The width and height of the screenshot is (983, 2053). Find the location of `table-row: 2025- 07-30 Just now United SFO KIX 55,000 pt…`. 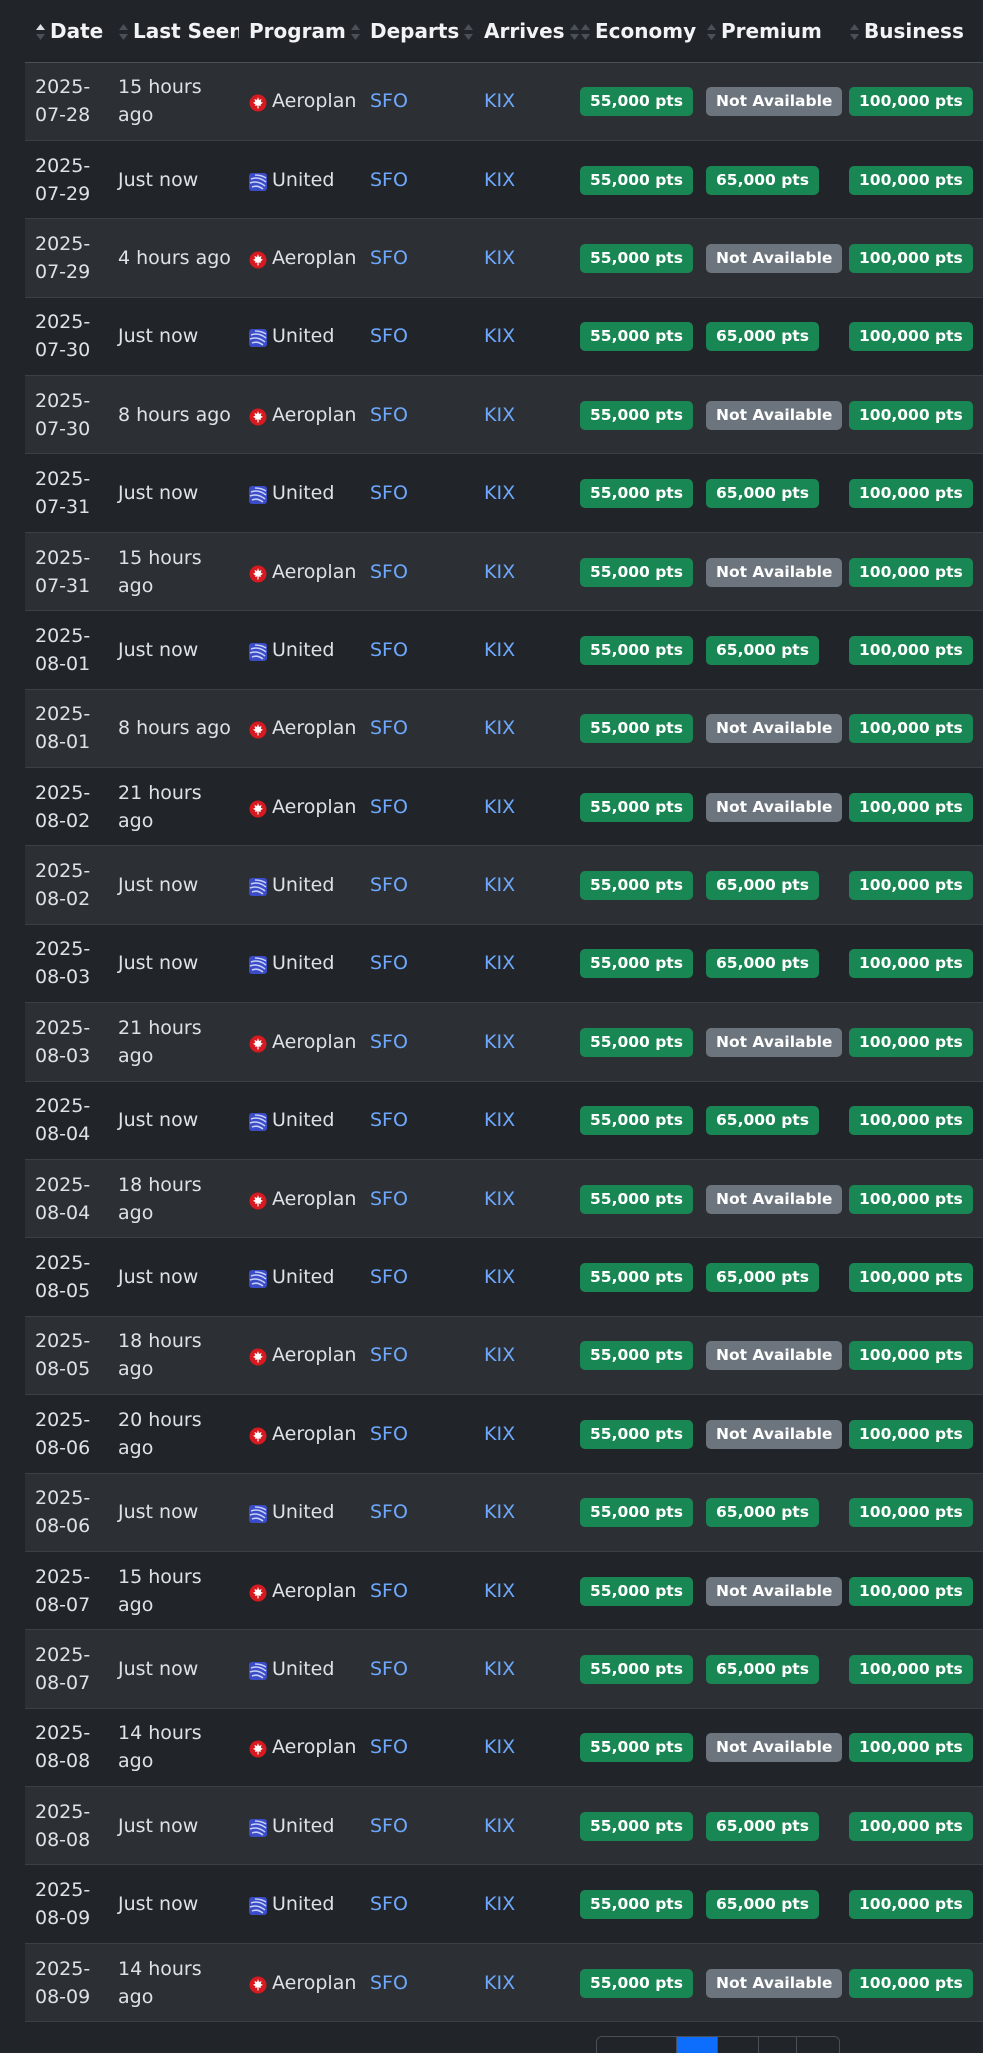

table-row: 2025- 07-30 Just now United SFO KIX 55,000 pt… is located at coordinates (504, 336).